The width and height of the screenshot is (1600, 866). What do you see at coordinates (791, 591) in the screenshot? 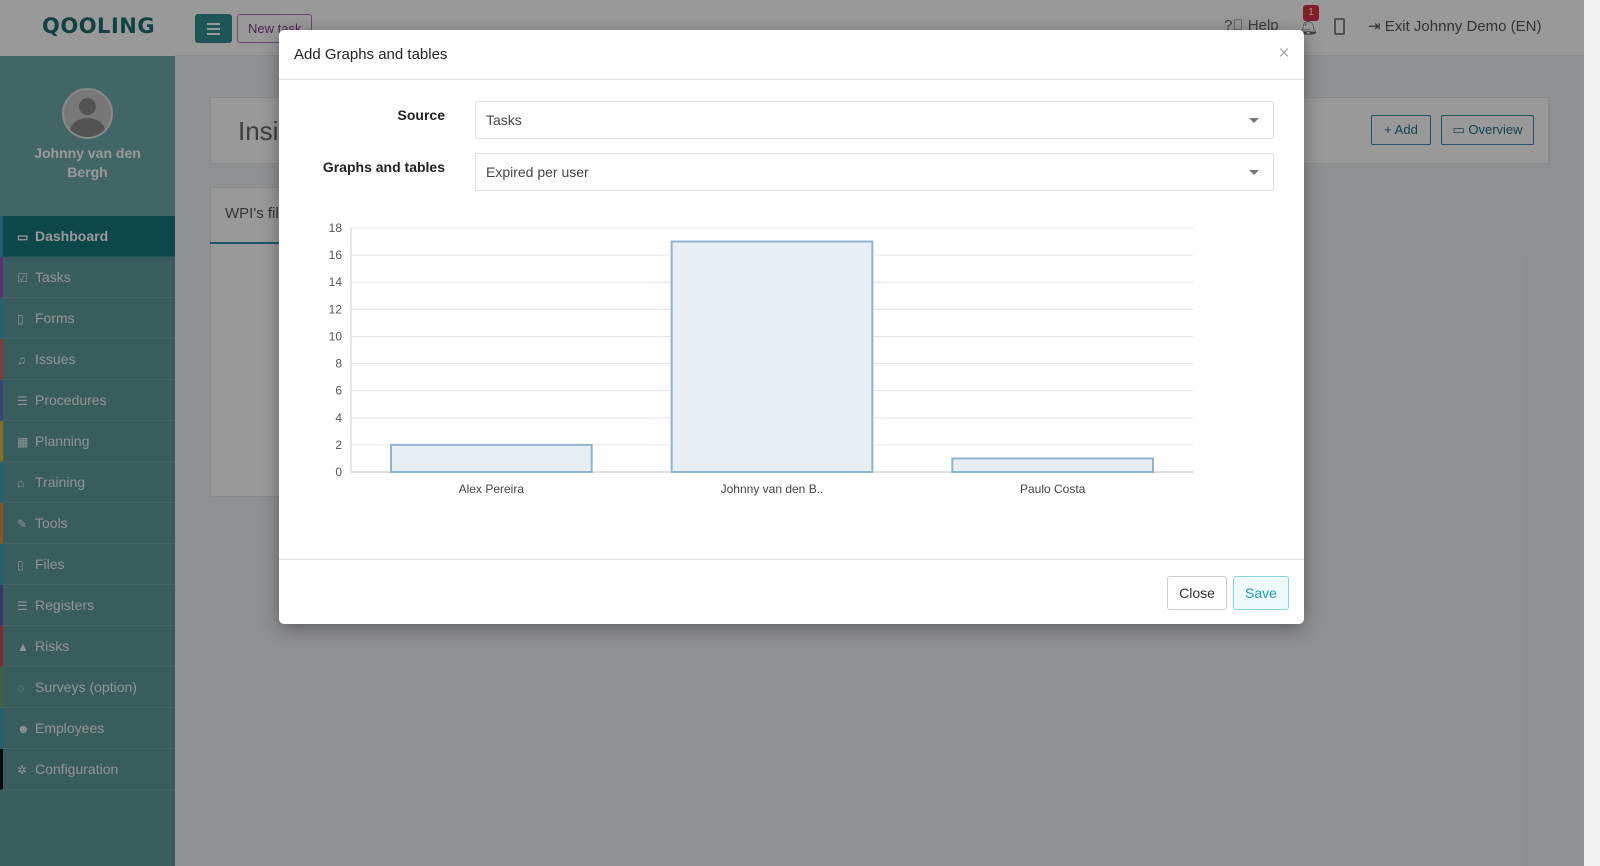
I see `modal-footer: Close Save` at bounding box center [791, 591].